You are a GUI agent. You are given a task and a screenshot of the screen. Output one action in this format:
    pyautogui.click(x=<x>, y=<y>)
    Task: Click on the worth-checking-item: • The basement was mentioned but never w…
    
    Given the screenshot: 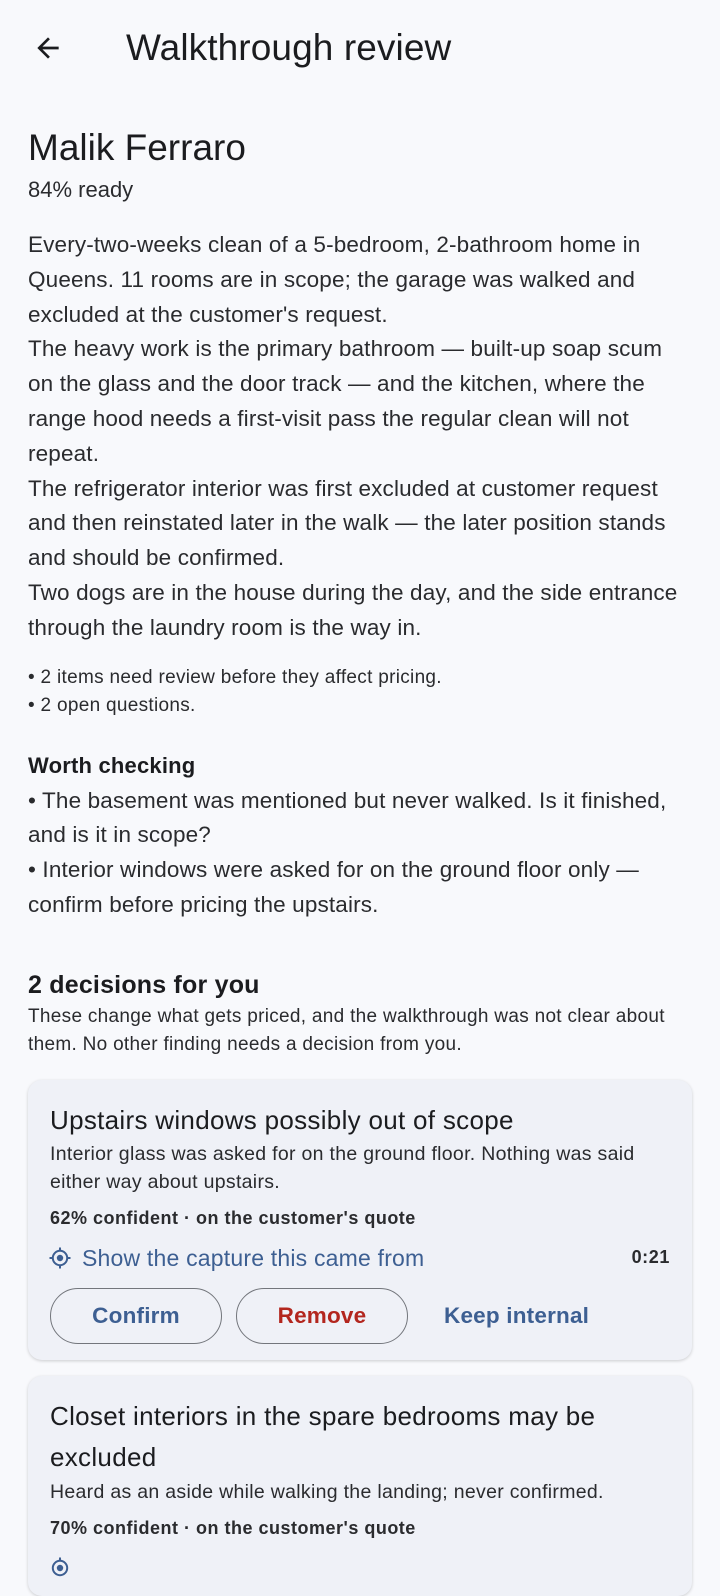 What is the action you would take?
    pyautogui.click(x=347, y=817)
    